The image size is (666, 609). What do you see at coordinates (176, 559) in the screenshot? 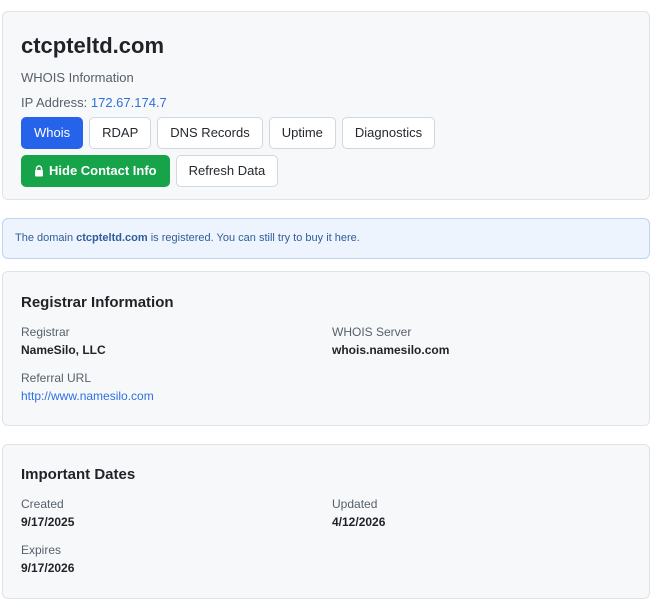
I see `expires-field: Expires 9/17/2026` at bounding box center [176, 559].